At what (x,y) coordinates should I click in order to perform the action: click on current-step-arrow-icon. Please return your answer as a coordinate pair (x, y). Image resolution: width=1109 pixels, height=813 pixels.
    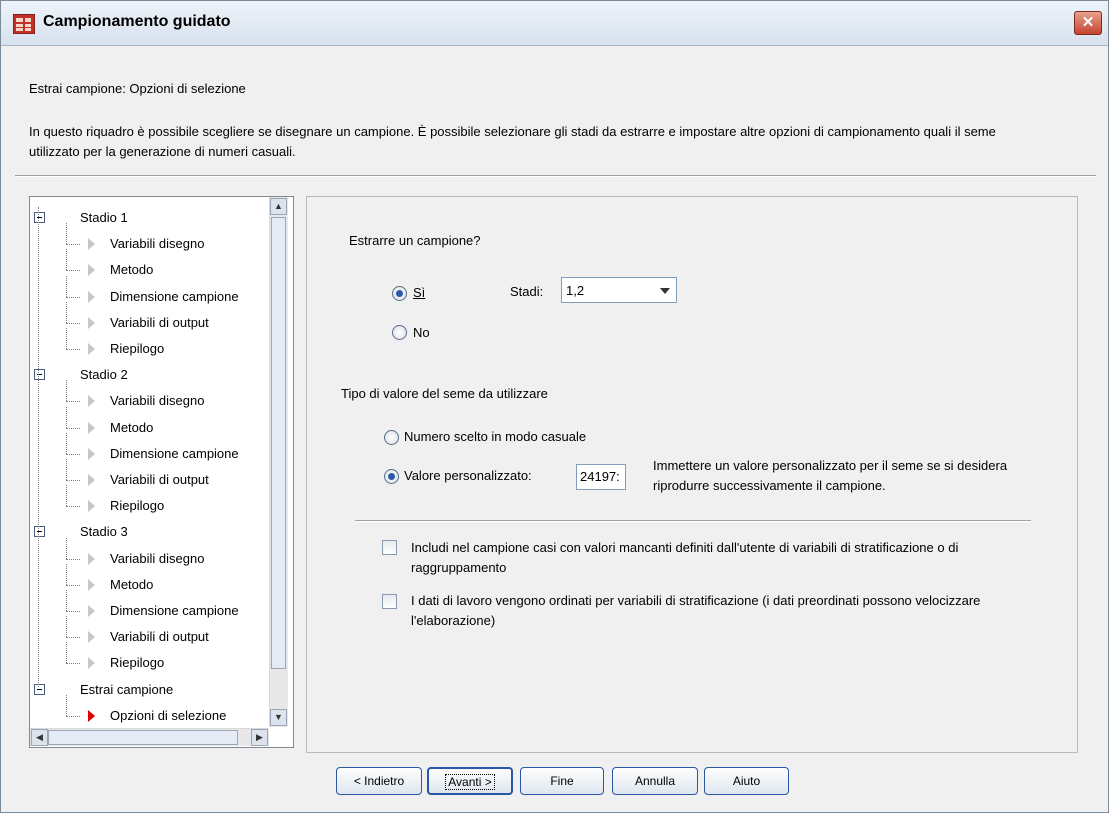
    Looking at the image, I should click on (91, 715).